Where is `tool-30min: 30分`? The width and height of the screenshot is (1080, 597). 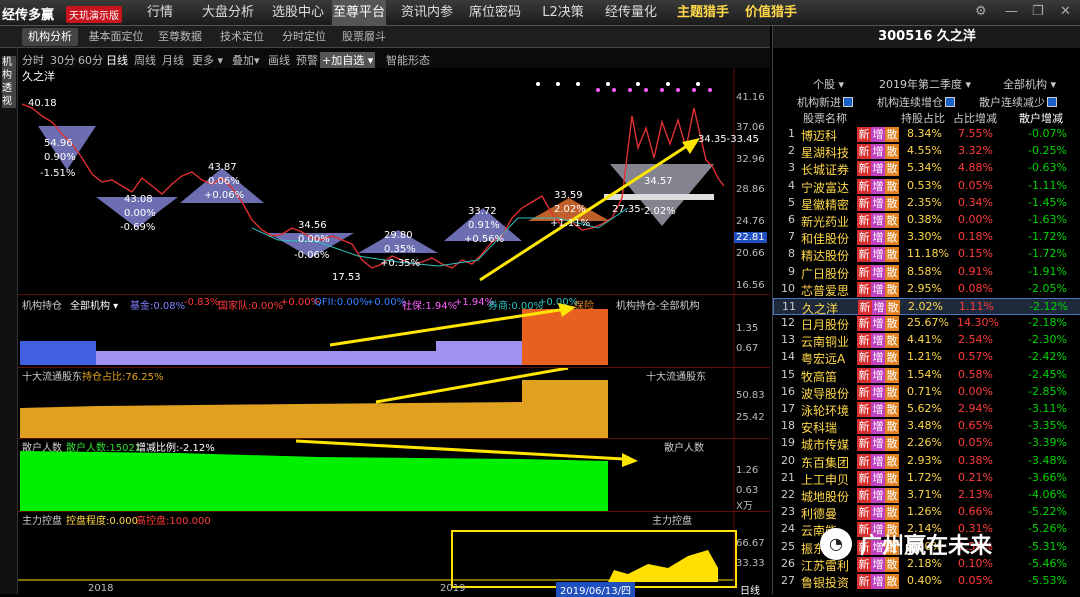 tool-30min: 30分 is located at coordinates (62, 60).